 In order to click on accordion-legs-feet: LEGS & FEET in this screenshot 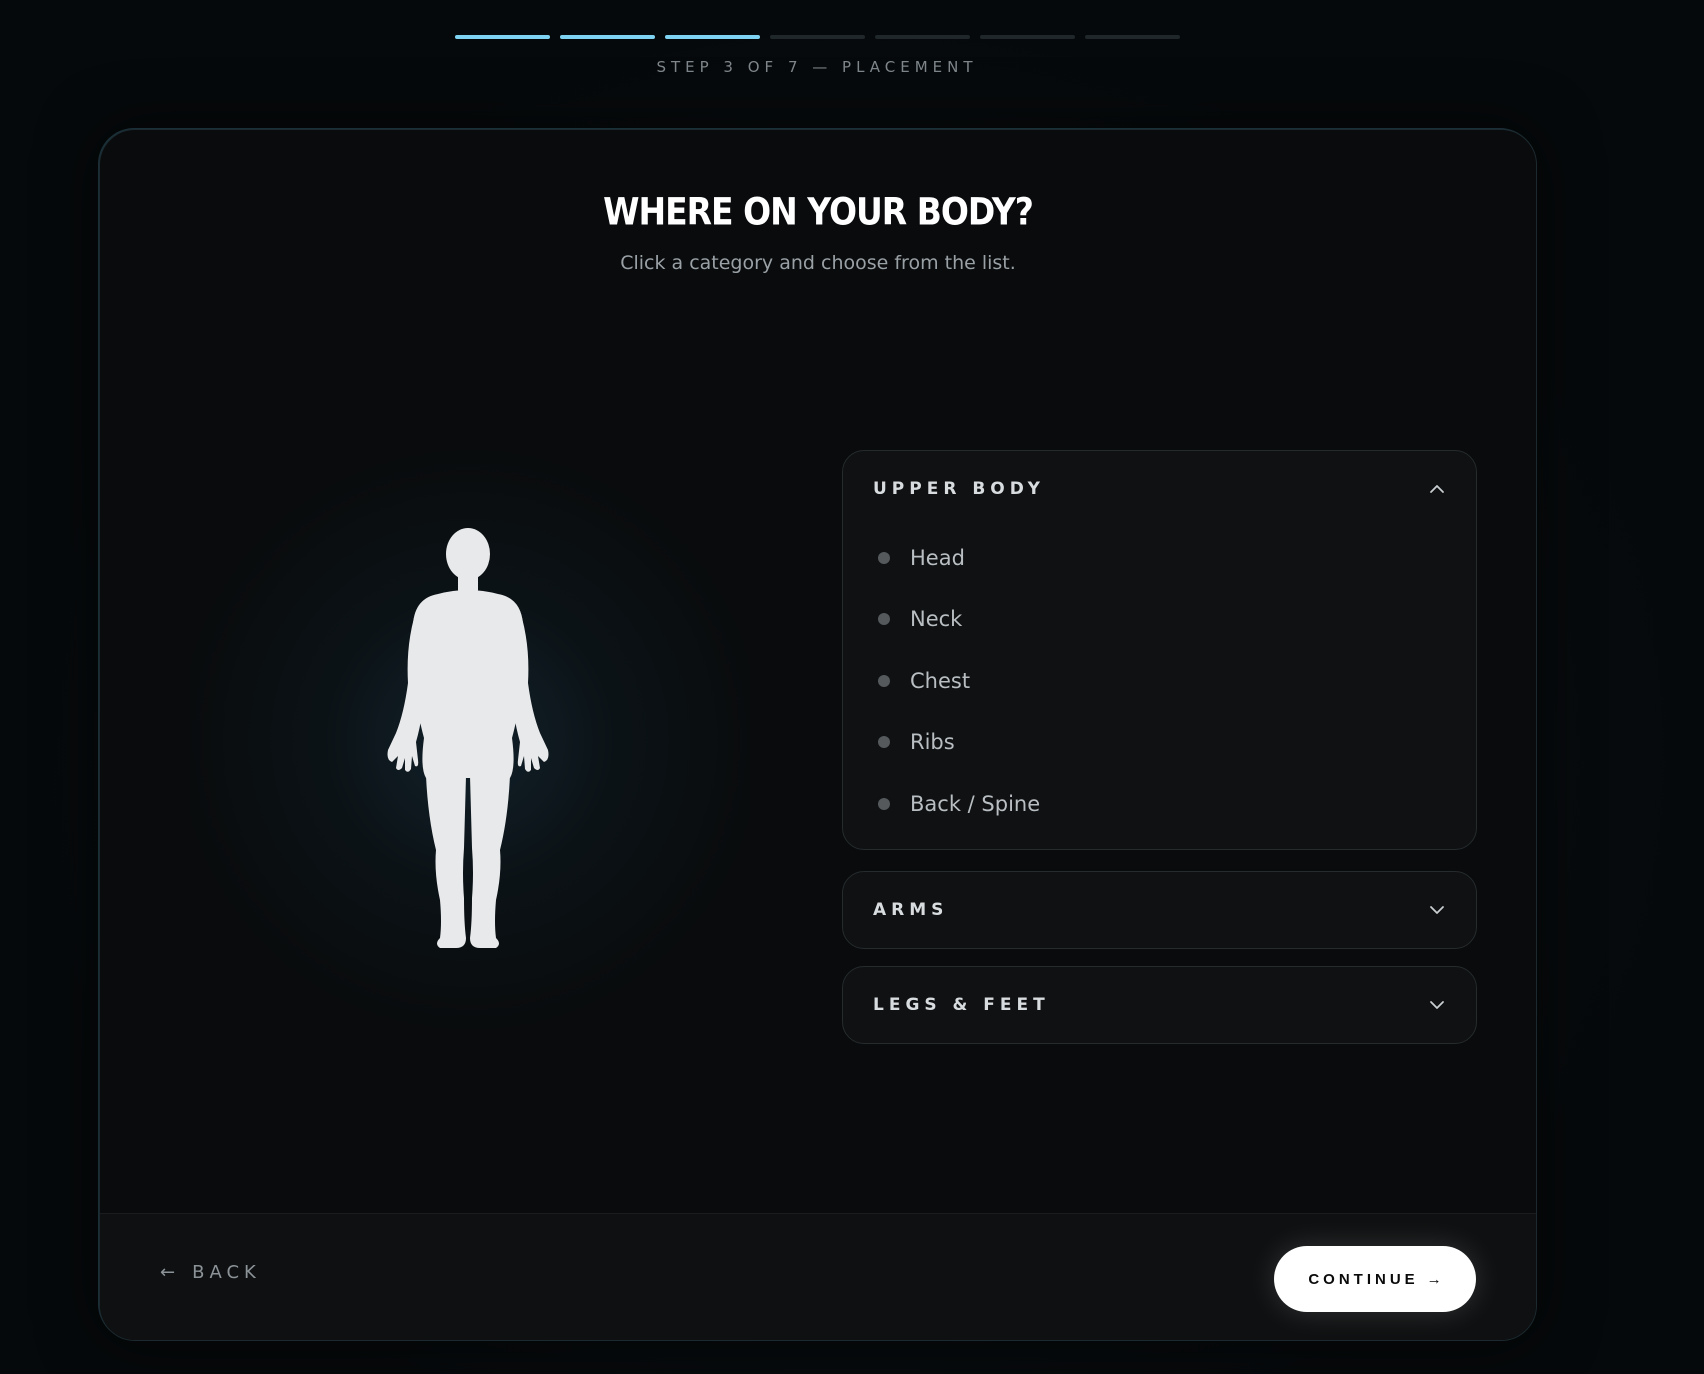, I will do `click(1159, 1005)`.